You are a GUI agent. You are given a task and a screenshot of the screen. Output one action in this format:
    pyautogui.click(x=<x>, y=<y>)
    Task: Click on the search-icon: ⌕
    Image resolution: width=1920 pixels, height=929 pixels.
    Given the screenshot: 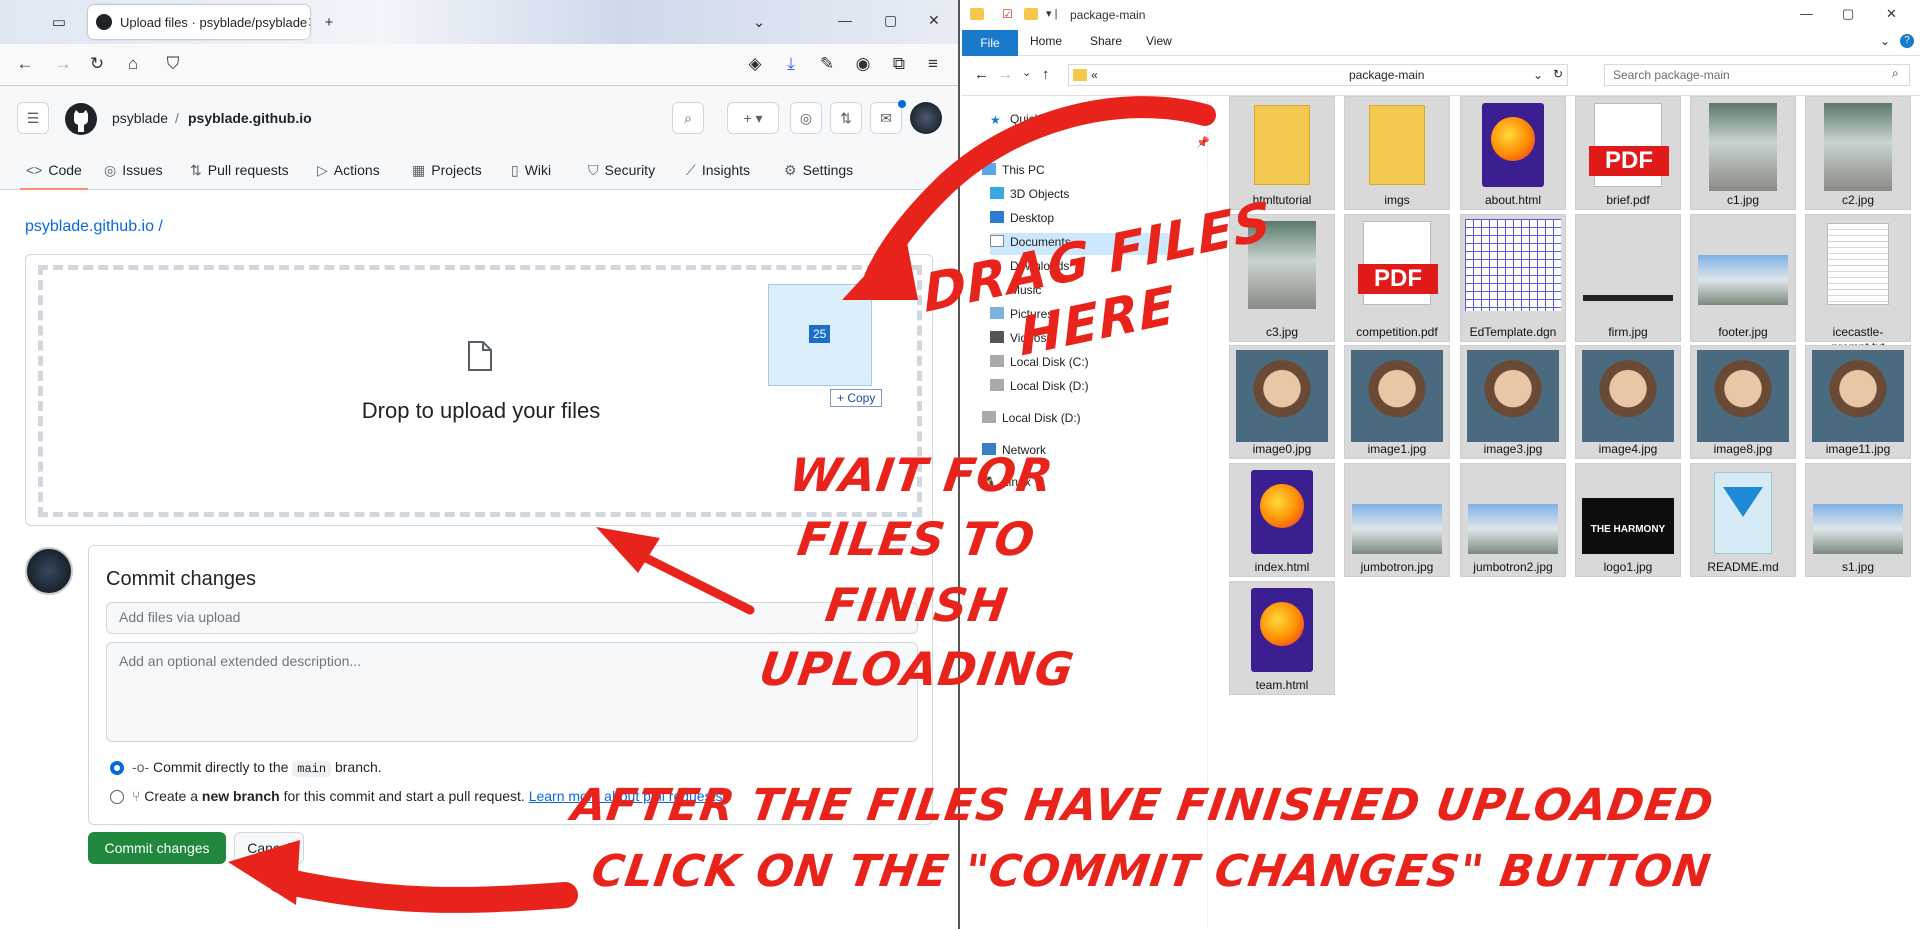 What is the action you would take?
    pyautogui.click(x=688, y=118)
    